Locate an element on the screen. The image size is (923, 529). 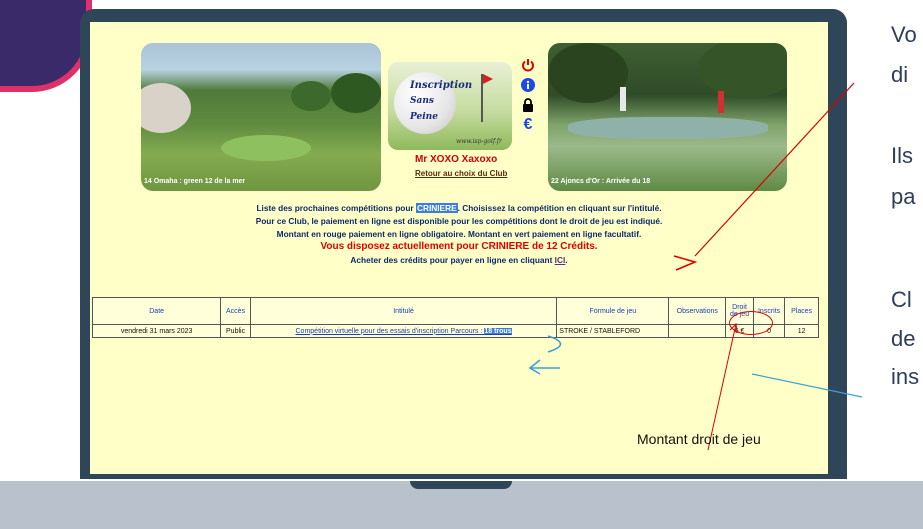
side-text: ins is located at coordinates (905, 376).